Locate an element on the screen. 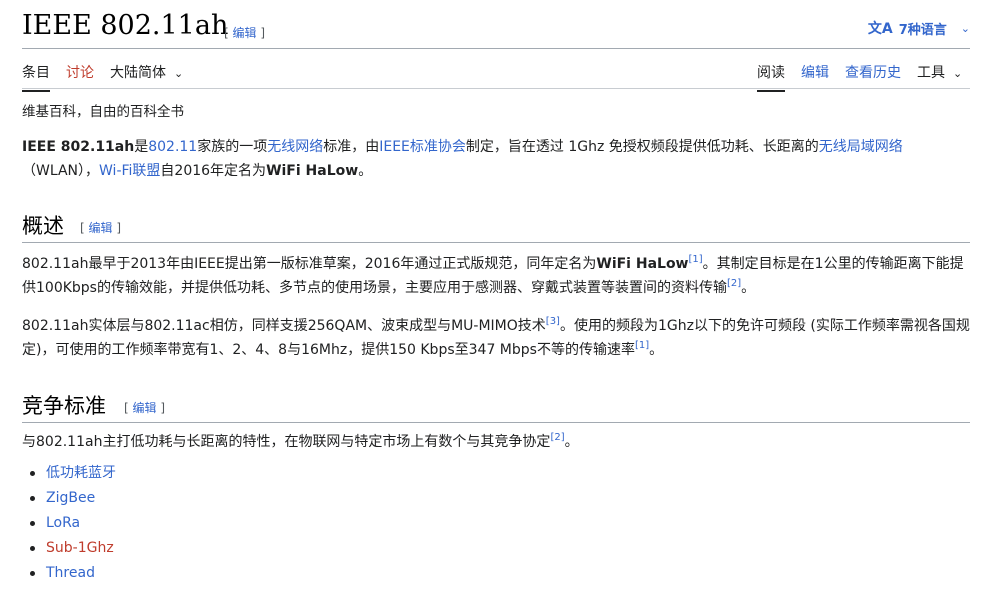 The height and width of the screenshot is (591, 989). list-item: LoRa is located at coordinates (69, 523).